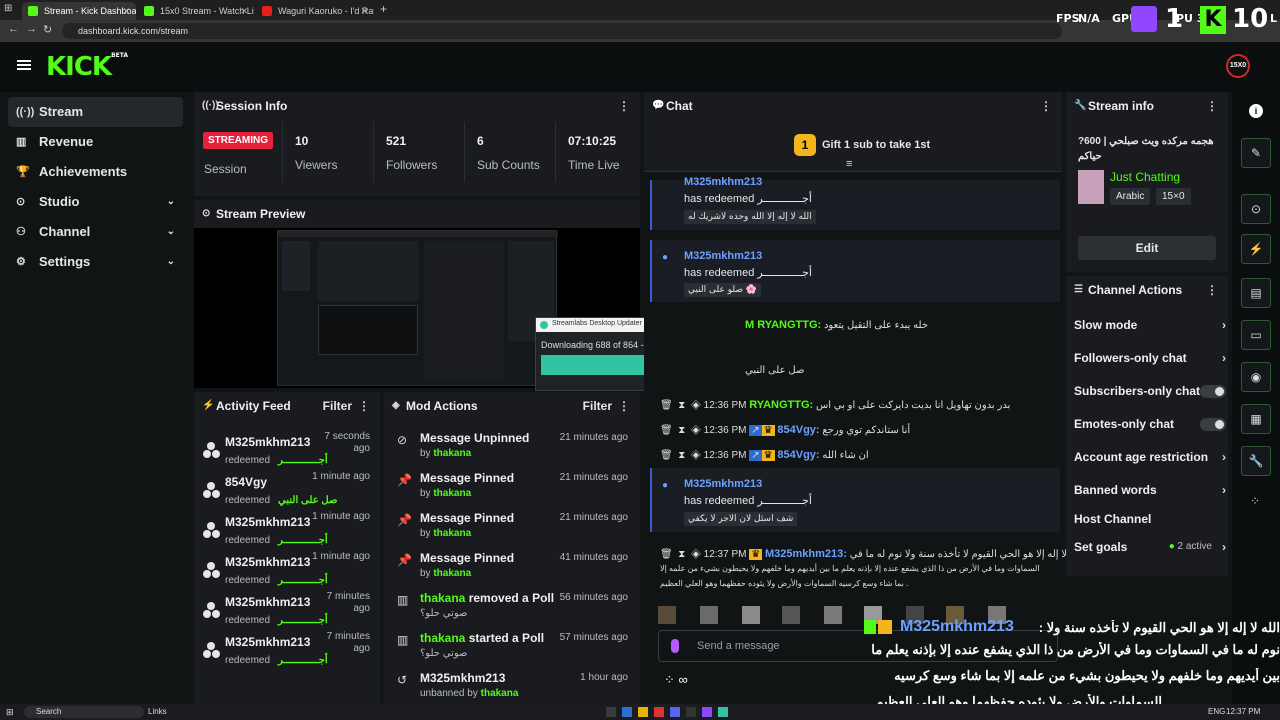  What do you see at coordinates (1238, 66) in the screenshot?
I see `avatar: 15X0` at bounding box center [1238, 66].